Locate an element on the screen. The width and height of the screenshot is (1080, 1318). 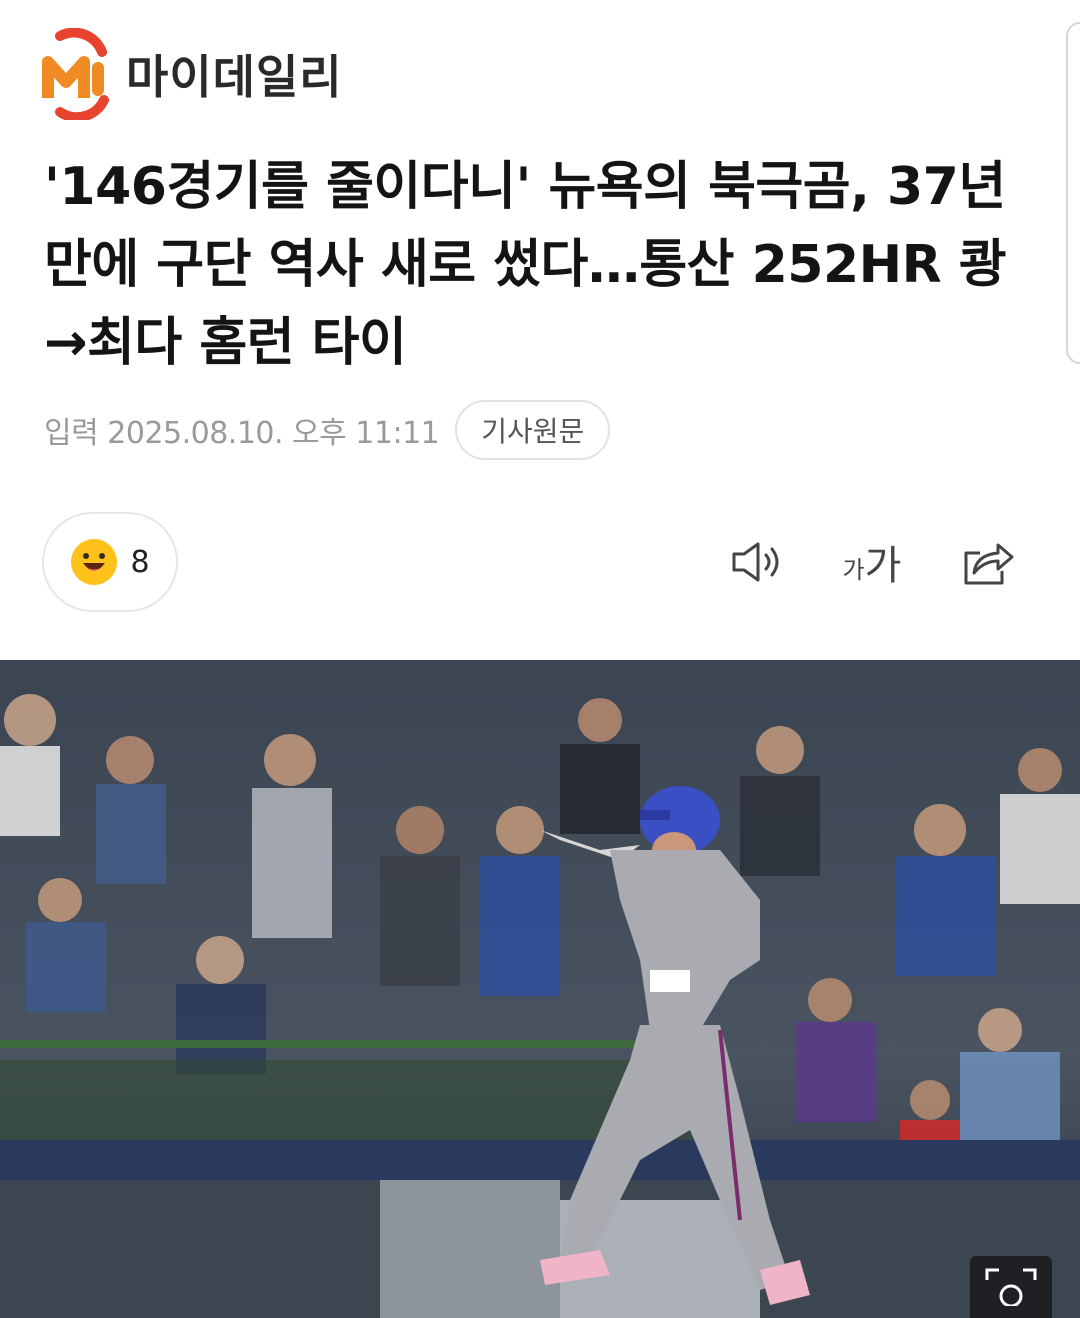
side-panel-edge is located at coordinates (1073, 193).